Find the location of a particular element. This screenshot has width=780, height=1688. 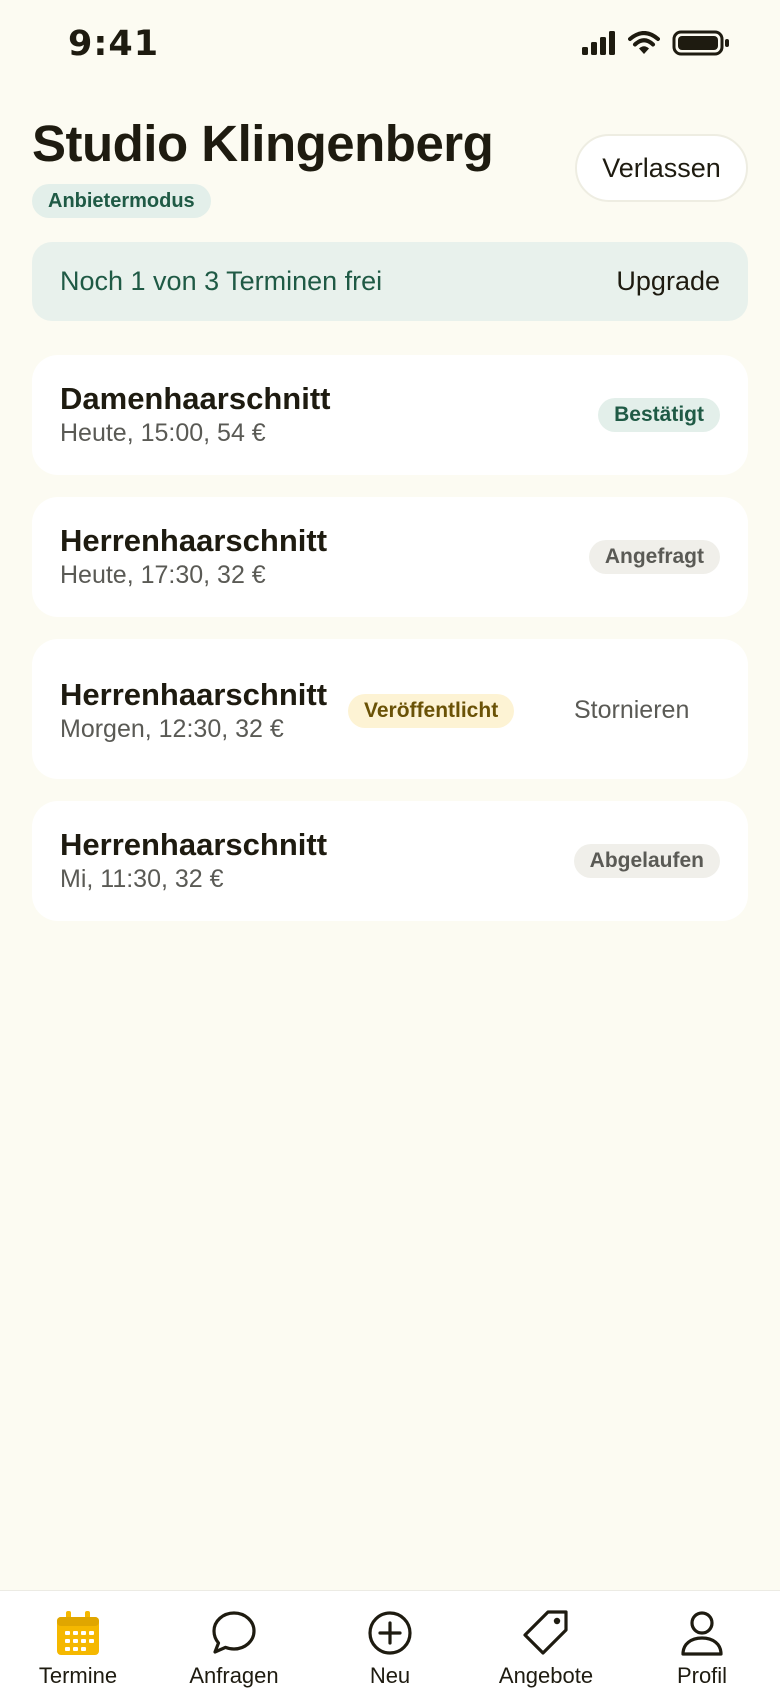

signal-icon is located at coordinates (598, 43).